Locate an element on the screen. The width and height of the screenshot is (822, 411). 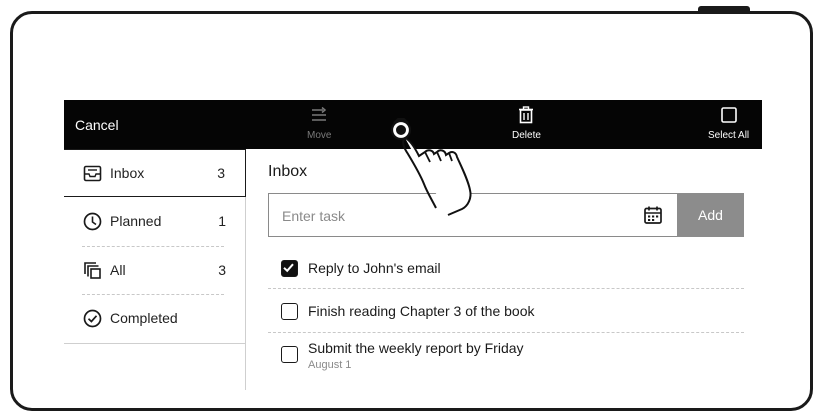
power-button is located at coordinates (724, 9).